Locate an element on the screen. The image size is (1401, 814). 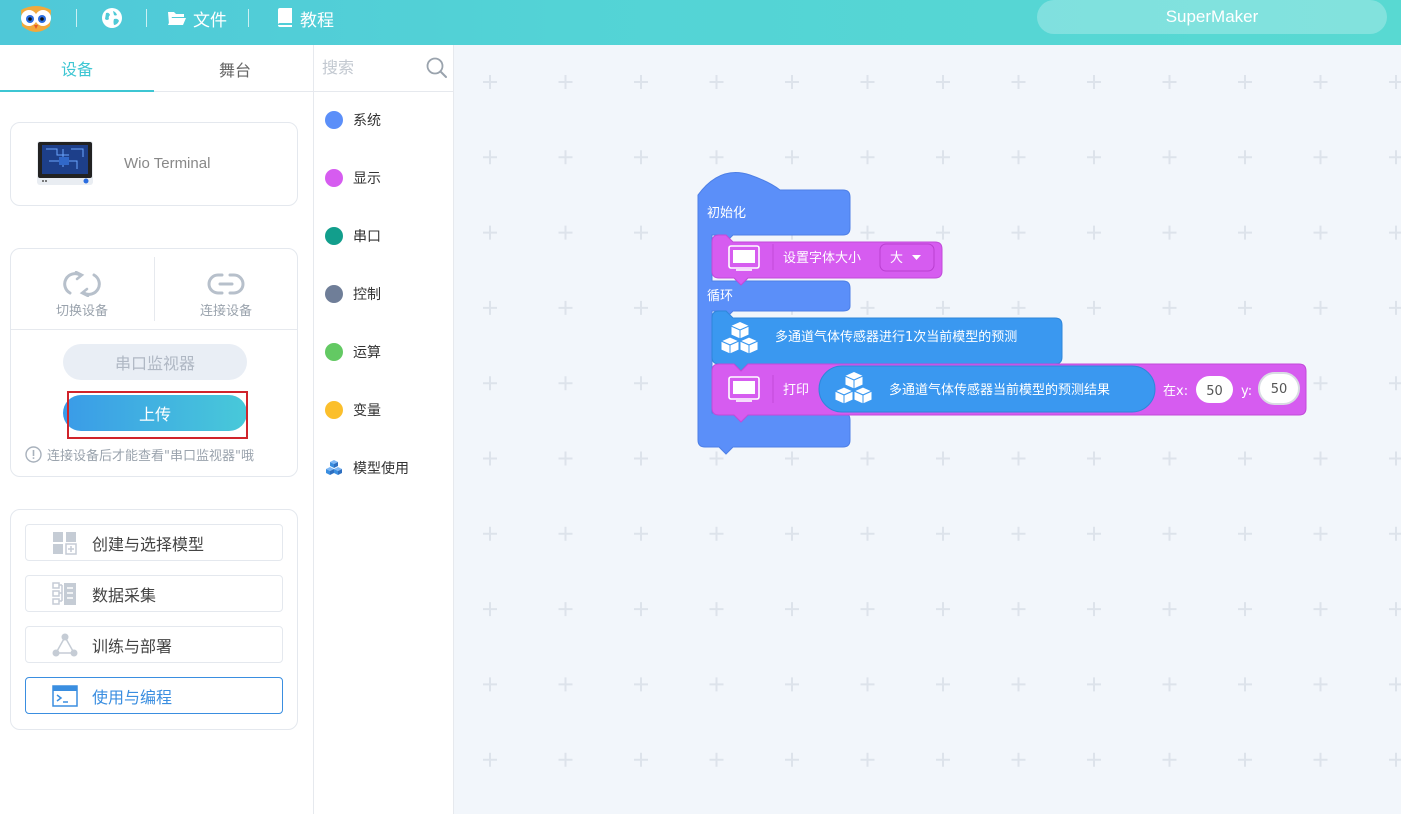
category-serial: 串口 is located at coordinates (353, 236).